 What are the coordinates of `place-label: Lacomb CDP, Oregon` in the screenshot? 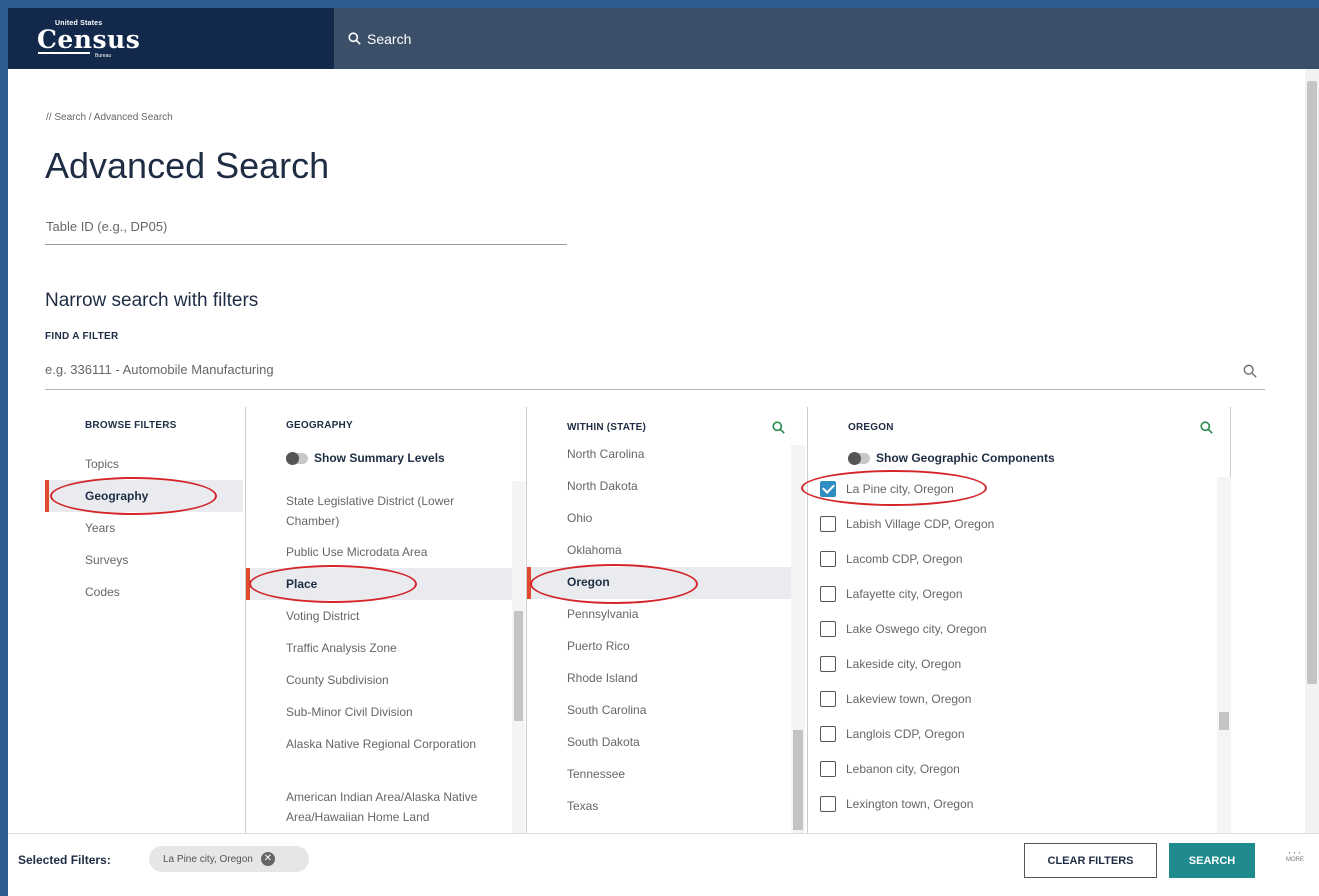 It's located at (904, 559).